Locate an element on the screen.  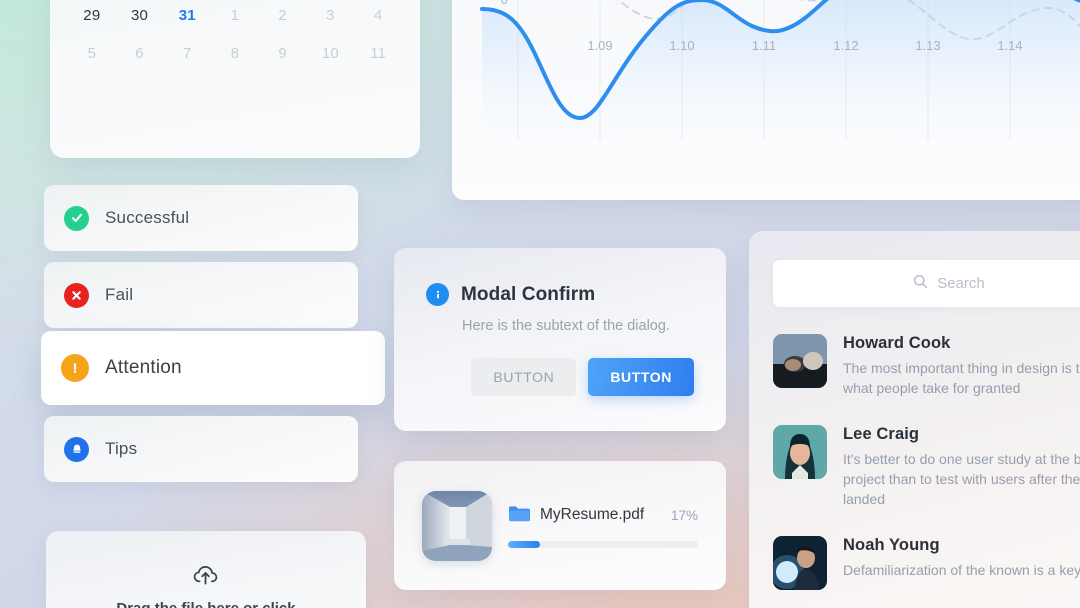
upload-progress-card: MyResume.pdf 17% is located at coordinates (560, 525).